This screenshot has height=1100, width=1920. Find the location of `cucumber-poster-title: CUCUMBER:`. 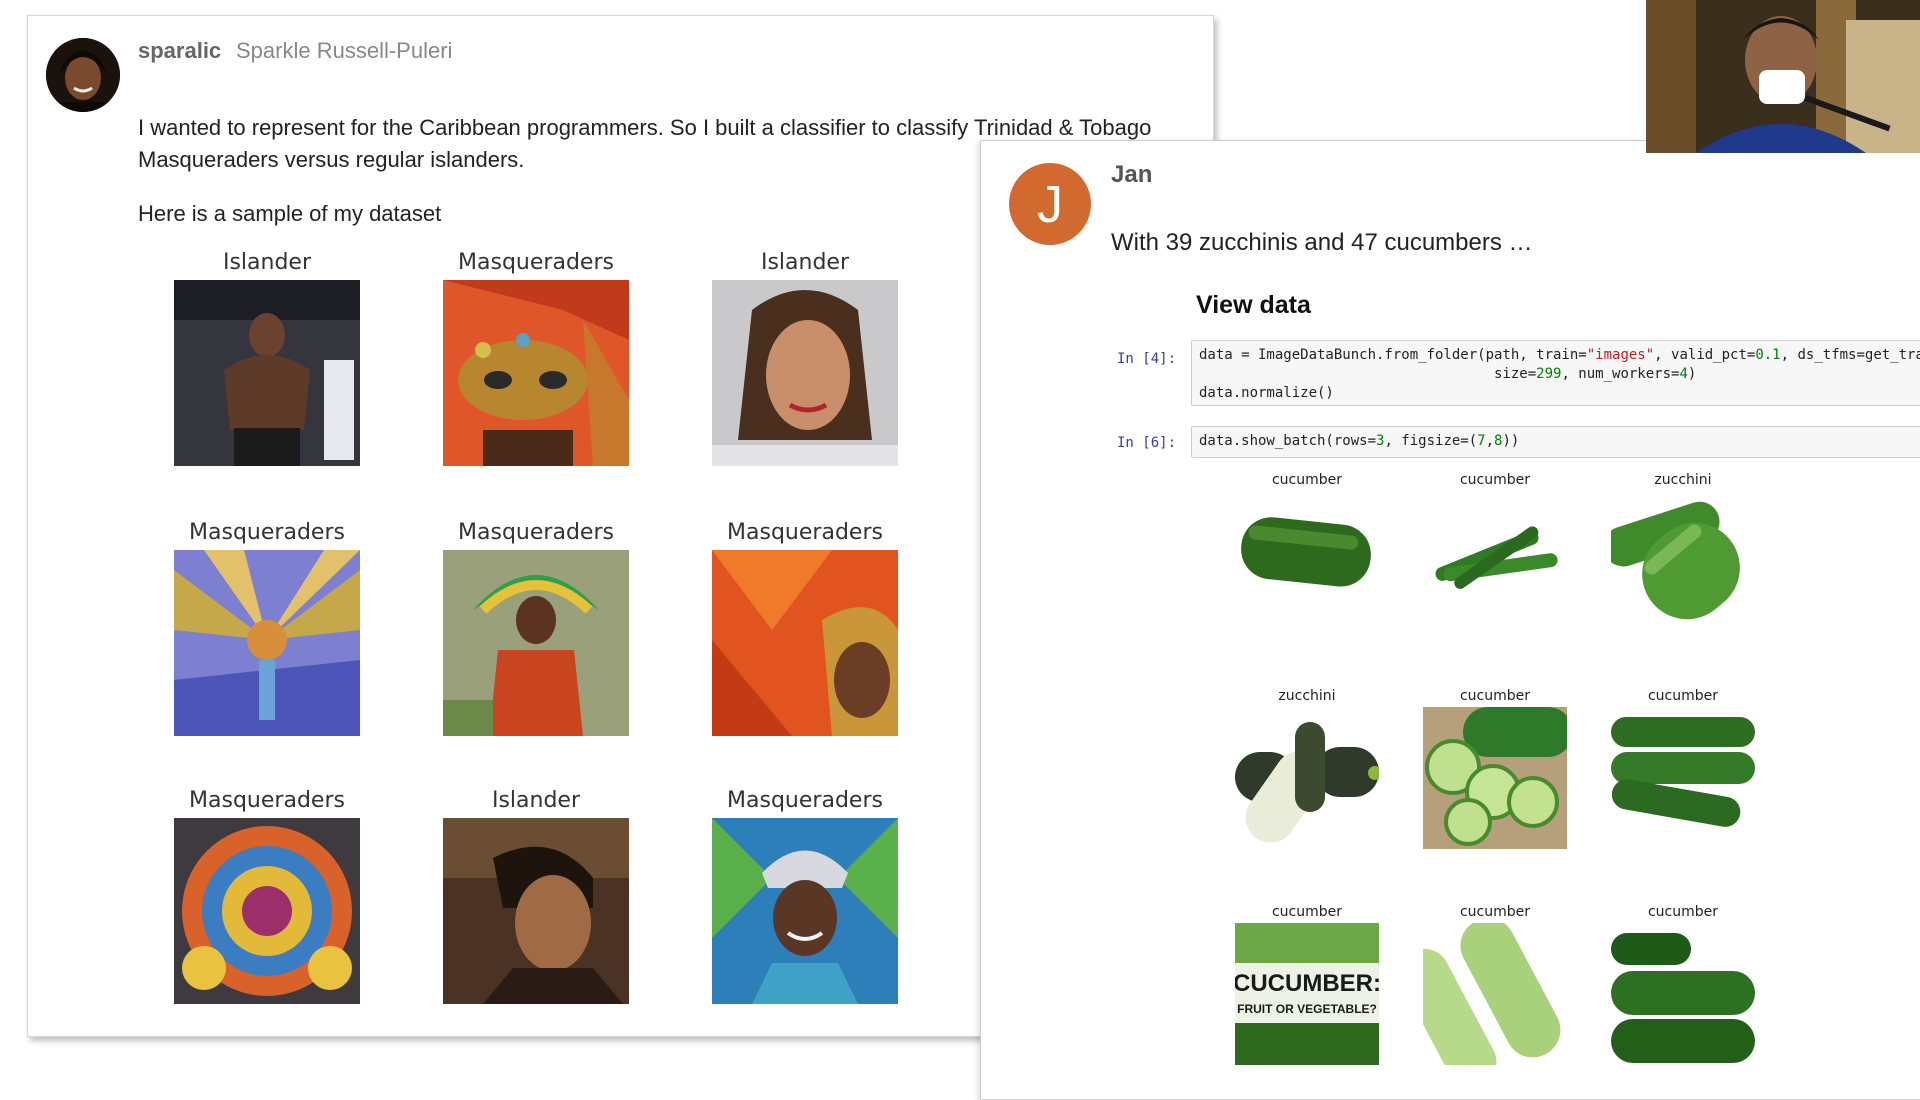

cucumber-poster-title: CUCUMBER: is located at coordinates (1307, 983).